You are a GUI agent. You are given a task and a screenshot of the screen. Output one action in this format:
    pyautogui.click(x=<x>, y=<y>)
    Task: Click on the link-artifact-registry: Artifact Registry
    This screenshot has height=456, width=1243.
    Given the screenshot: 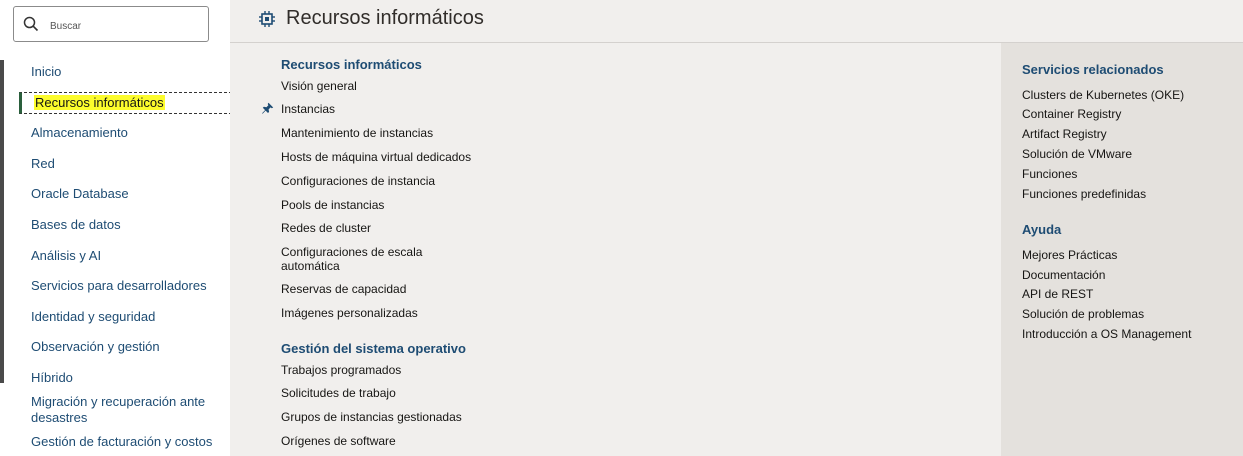 What is the action you would take?
    pyautogui.click(x=1064, y=134)
    